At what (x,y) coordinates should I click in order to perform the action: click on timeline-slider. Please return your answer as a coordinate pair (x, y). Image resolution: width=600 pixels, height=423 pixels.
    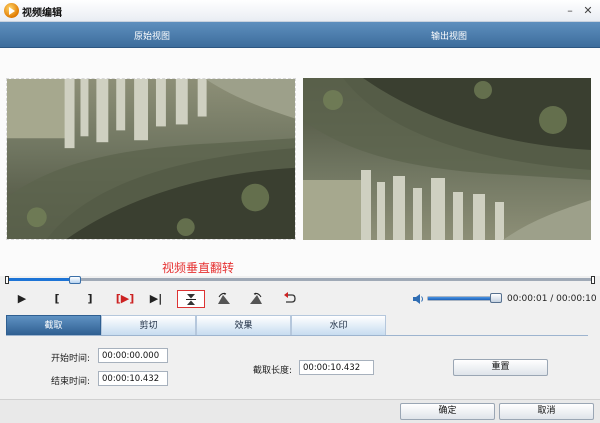
    Looking at the image, I should click on (300, 280).